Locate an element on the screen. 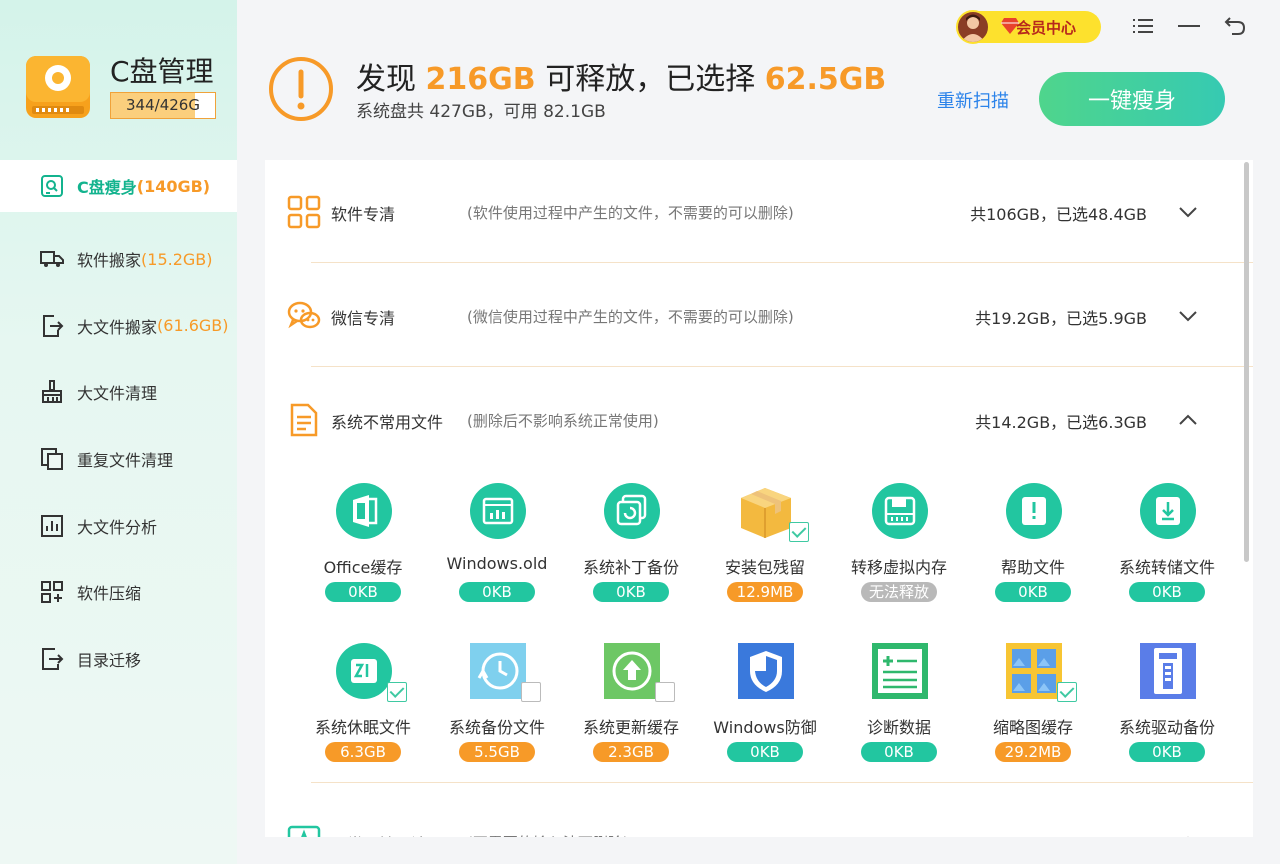 The height and width of the screenshot is (864, 1280). selected-size: 62.5GB is located at coordinates (825, 79).